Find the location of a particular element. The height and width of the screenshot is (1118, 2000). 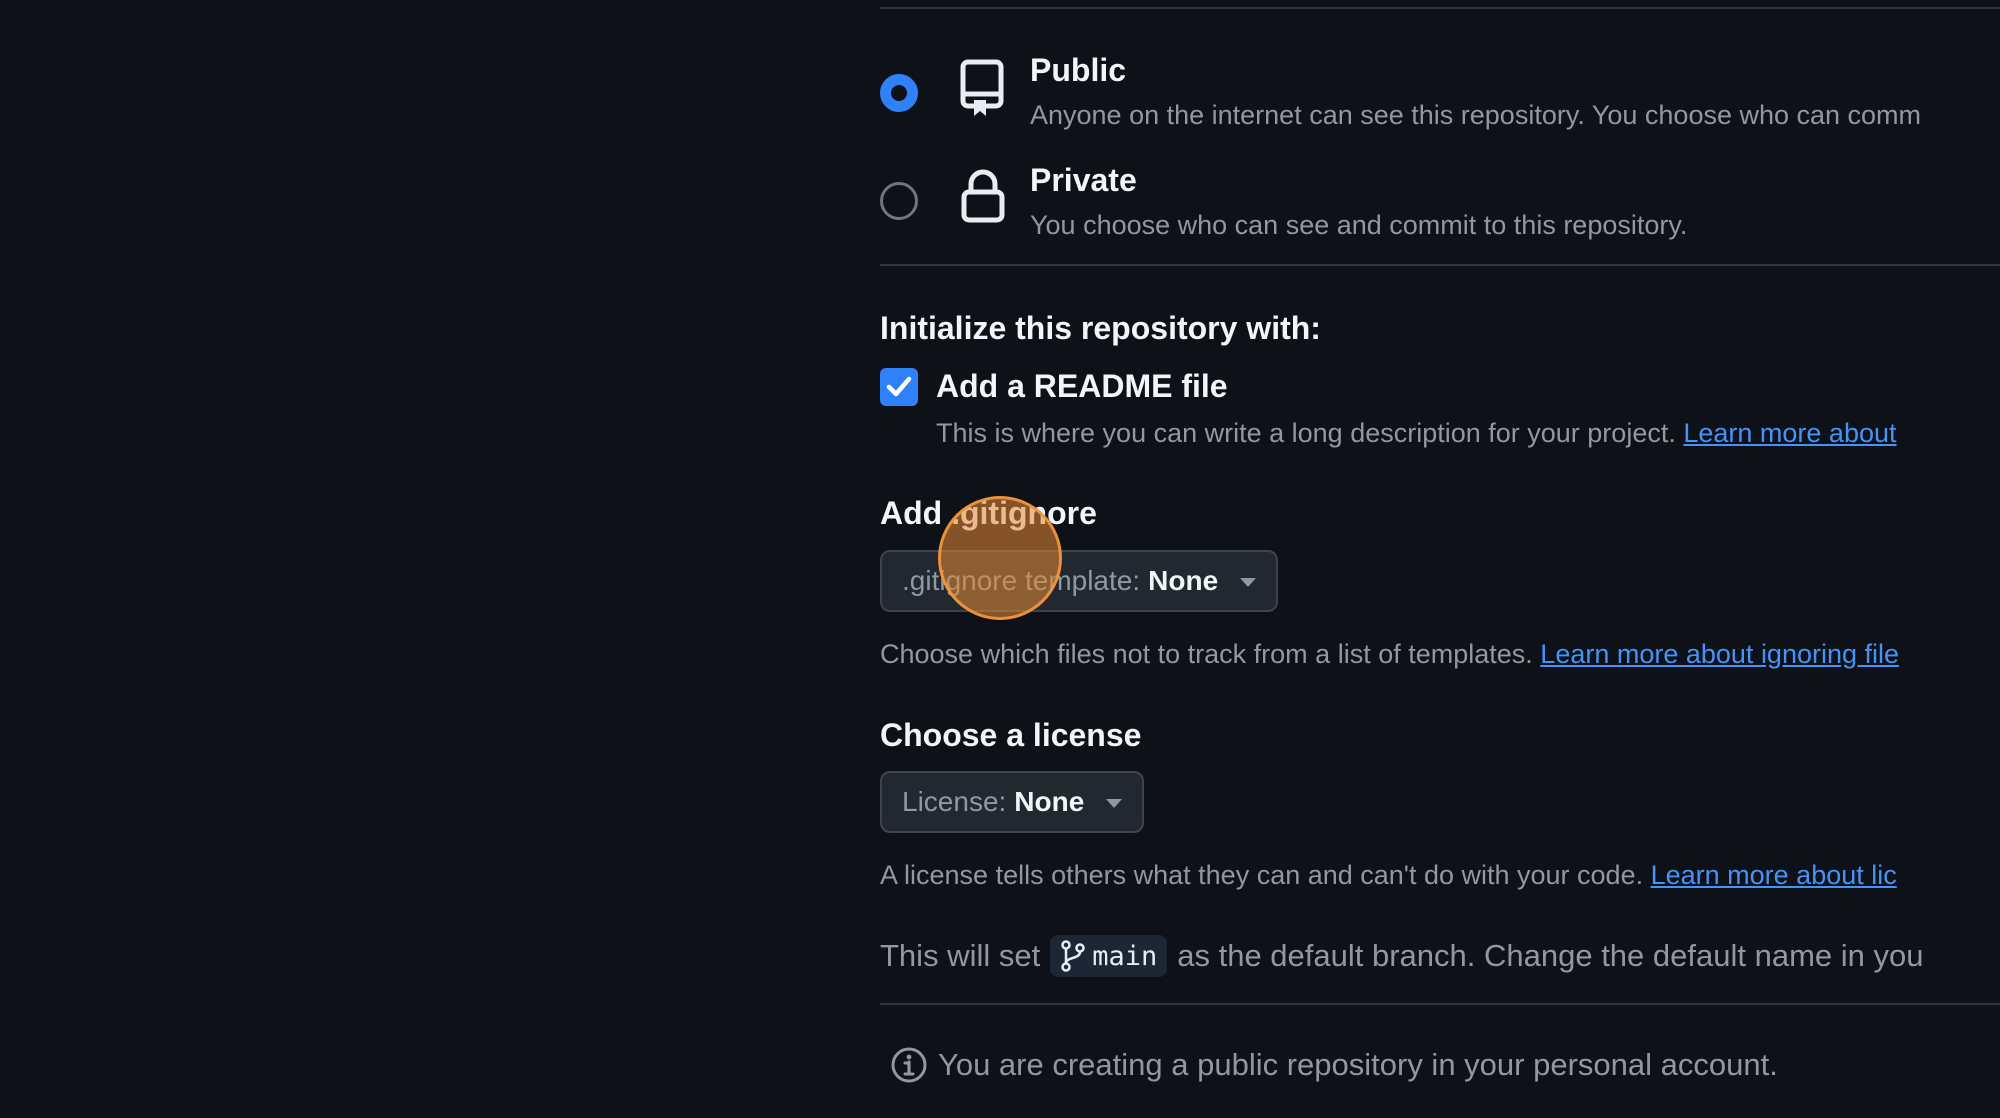

license-select: License: None is located at coordinates (1012, 802).